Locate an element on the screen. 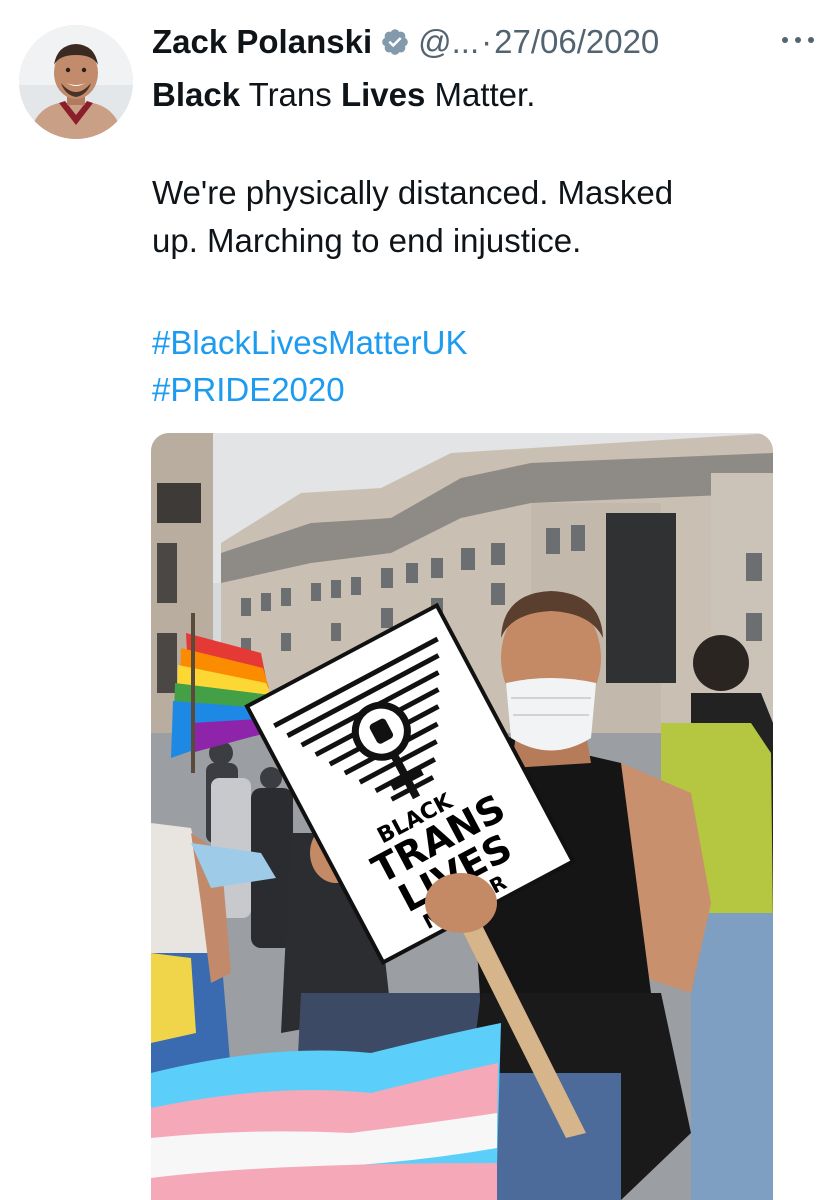 The height and width of the screenshot is (1200, 838). verified-badge-icon is located at coordinates (395, 42).